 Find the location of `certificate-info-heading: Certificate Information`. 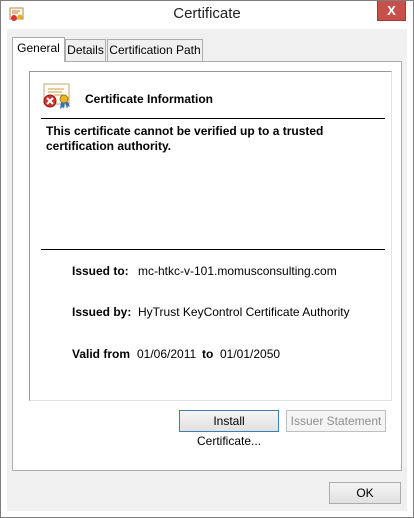

certificate-info-heading: Certificate Information is located at coordinates (149, 99).